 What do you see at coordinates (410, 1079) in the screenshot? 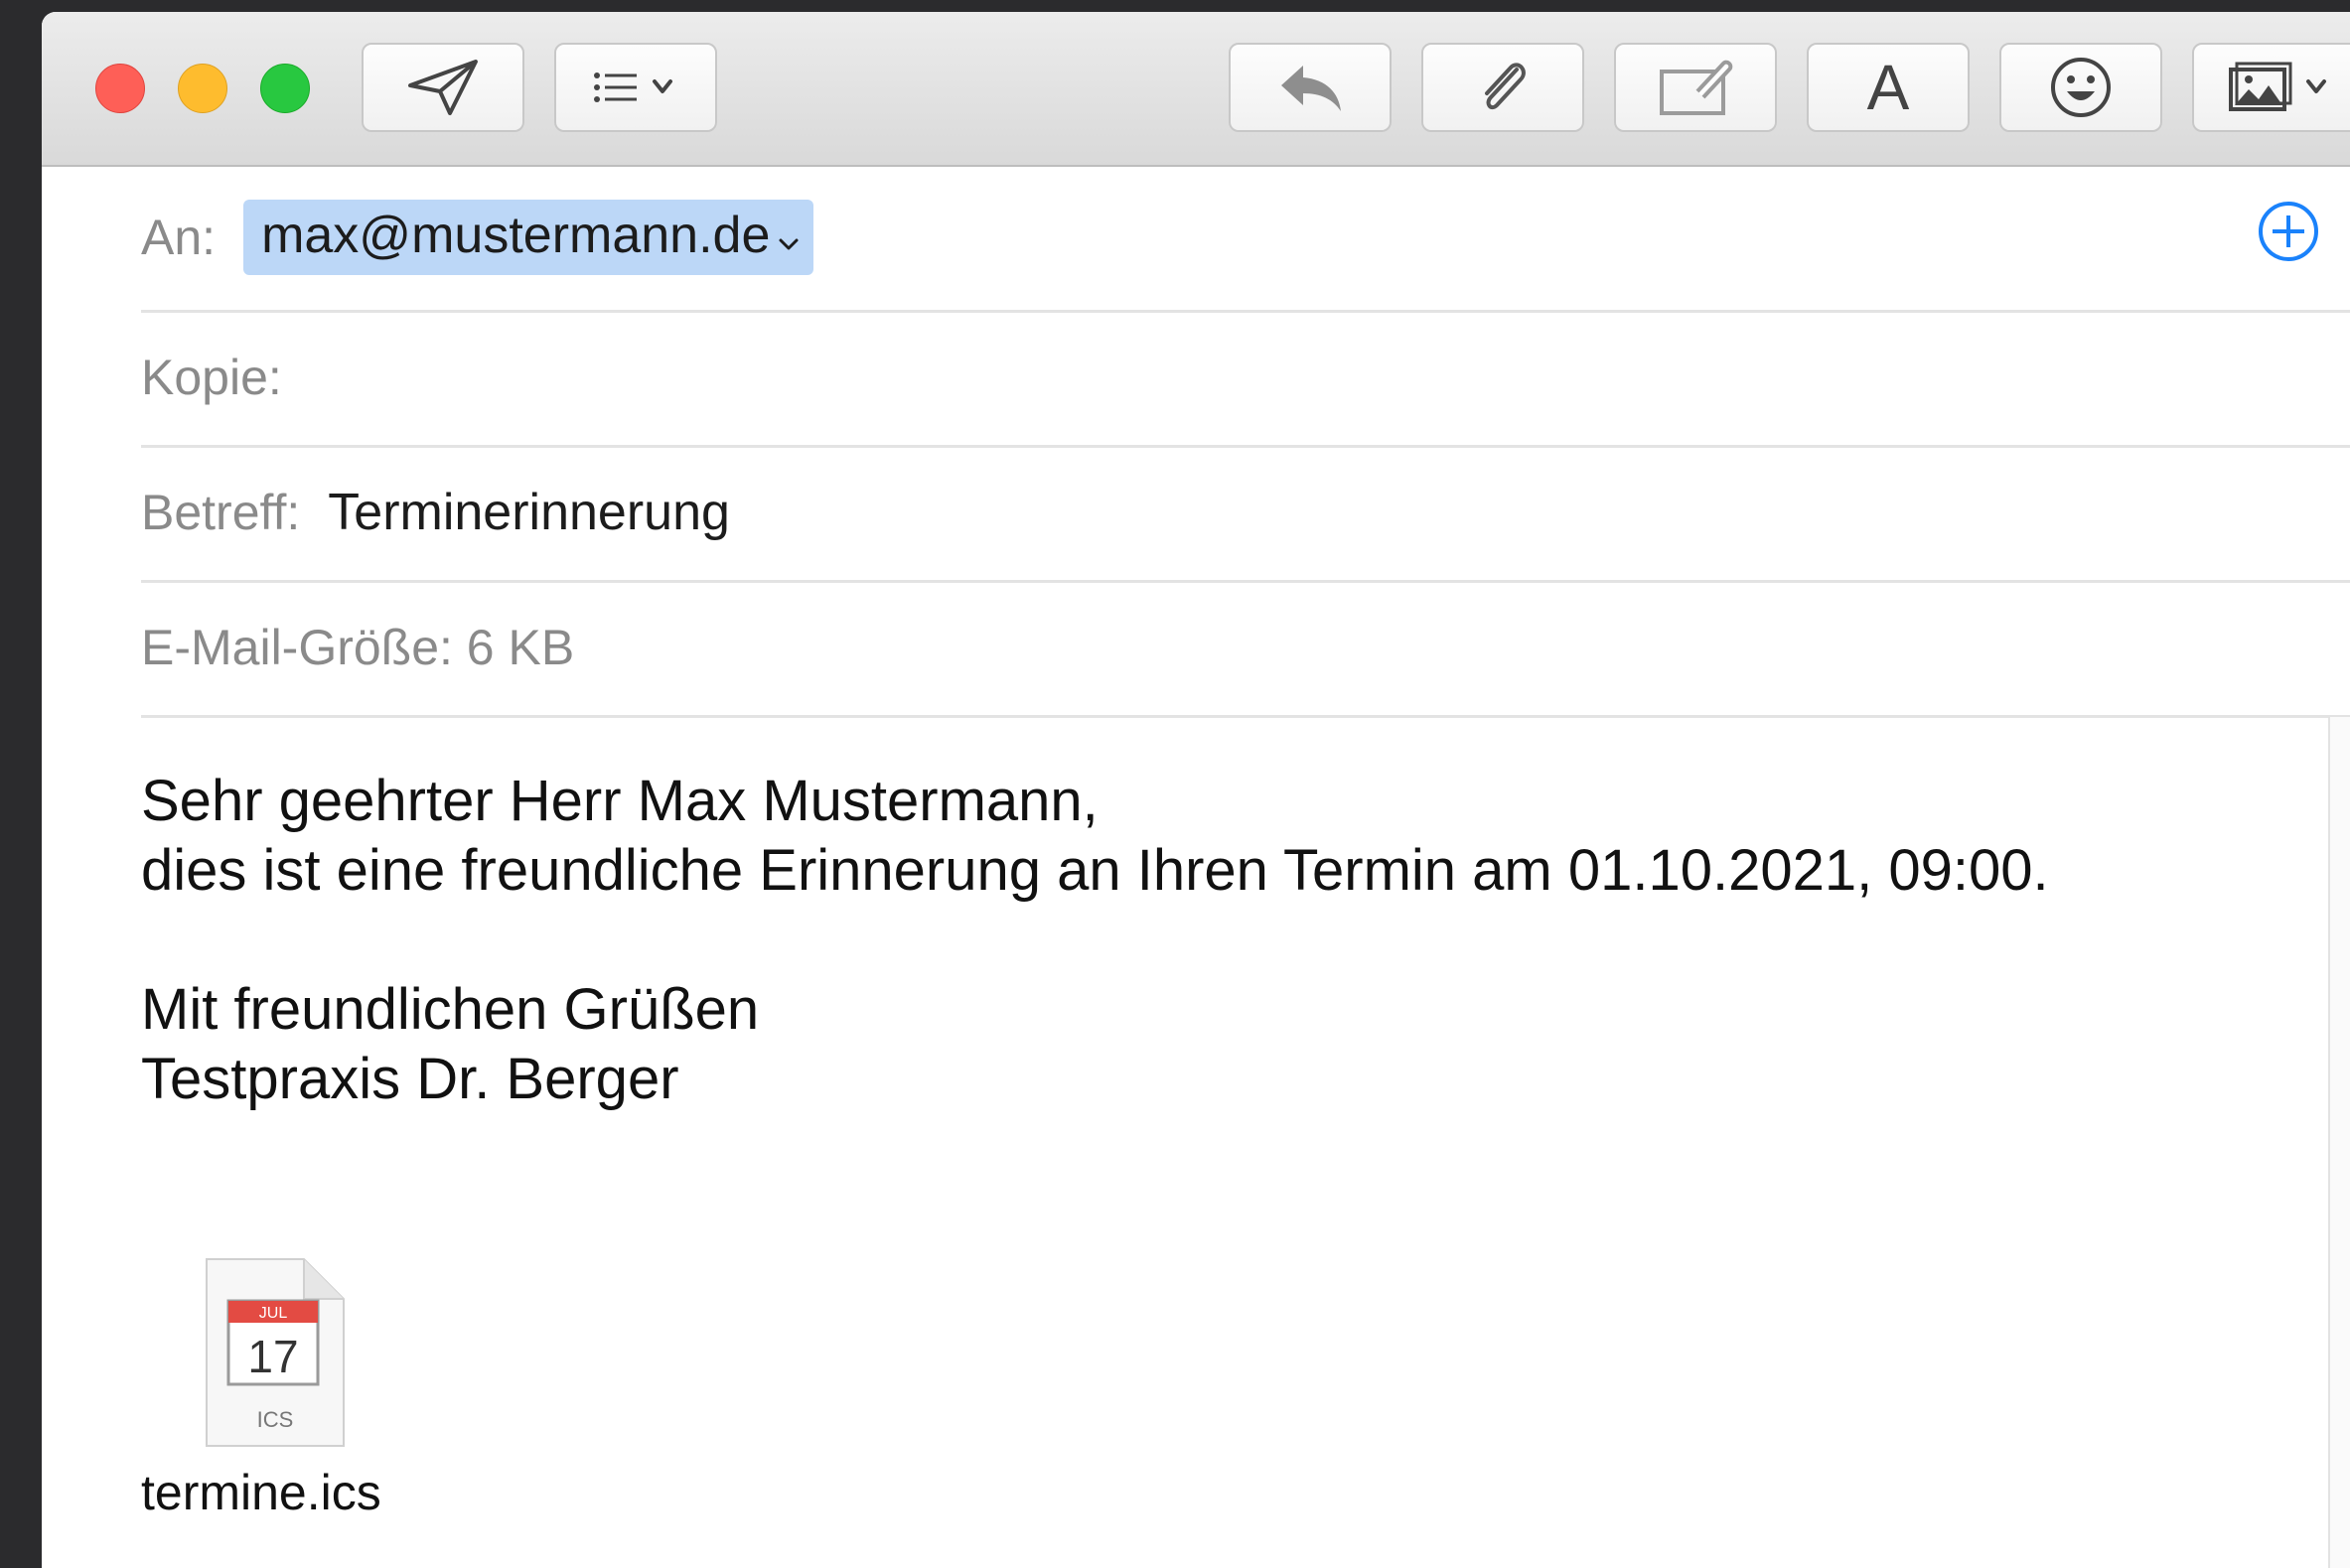
I see `body-line: Testpraxis Dr. Berger` at bounding box center [410, 1079].